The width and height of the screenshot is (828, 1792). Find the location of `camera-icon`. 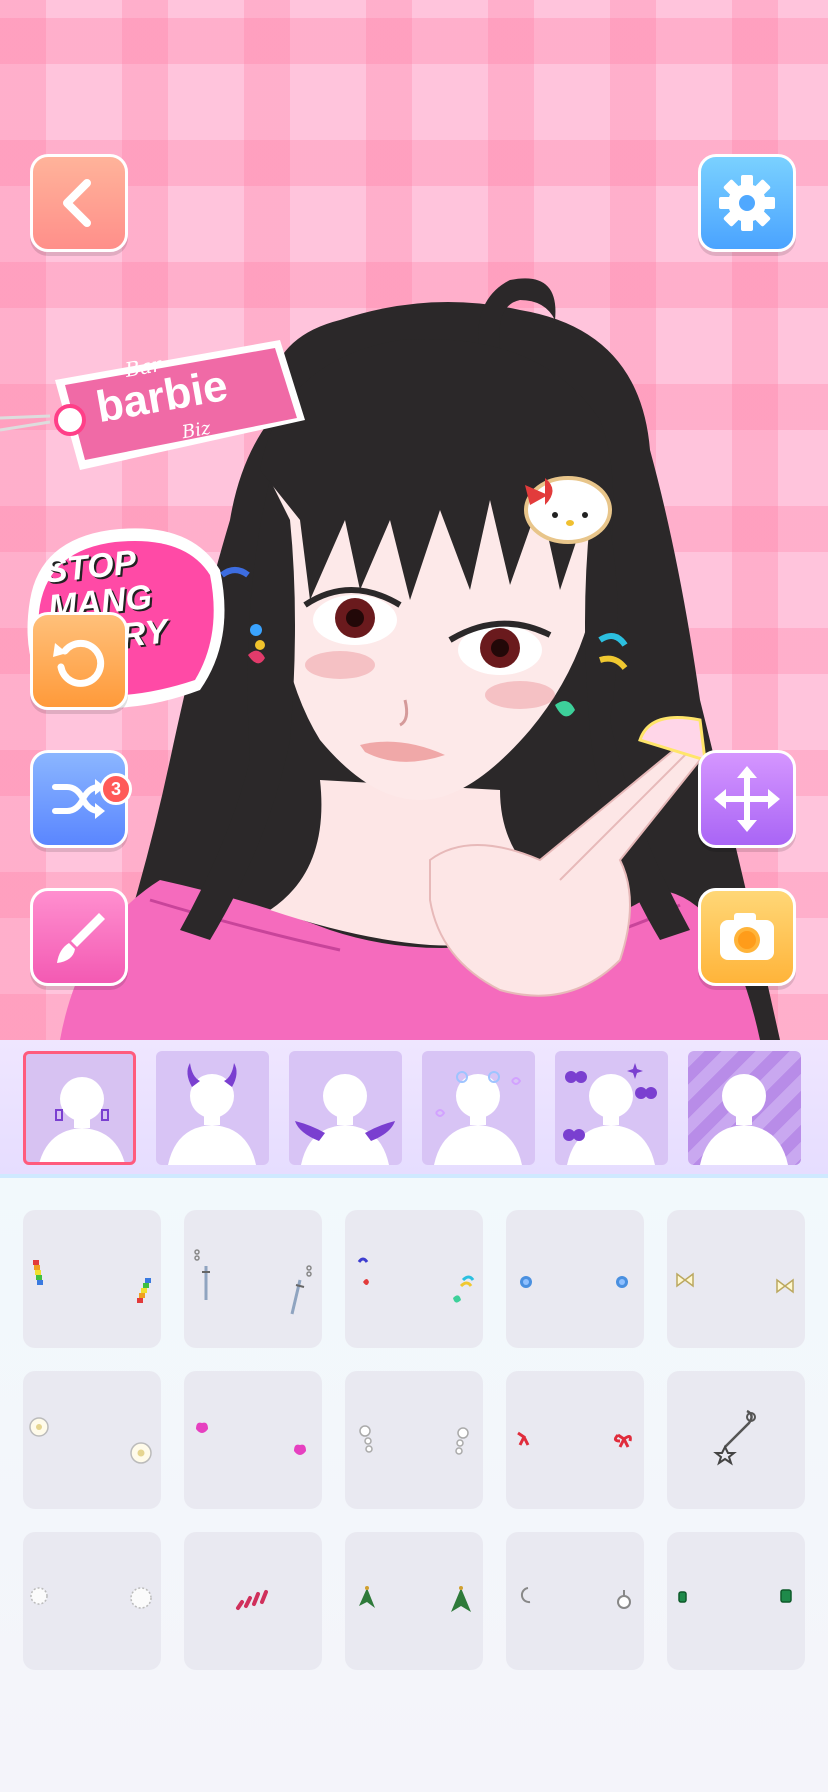

camera-icon is located at coordinates (747, 936).